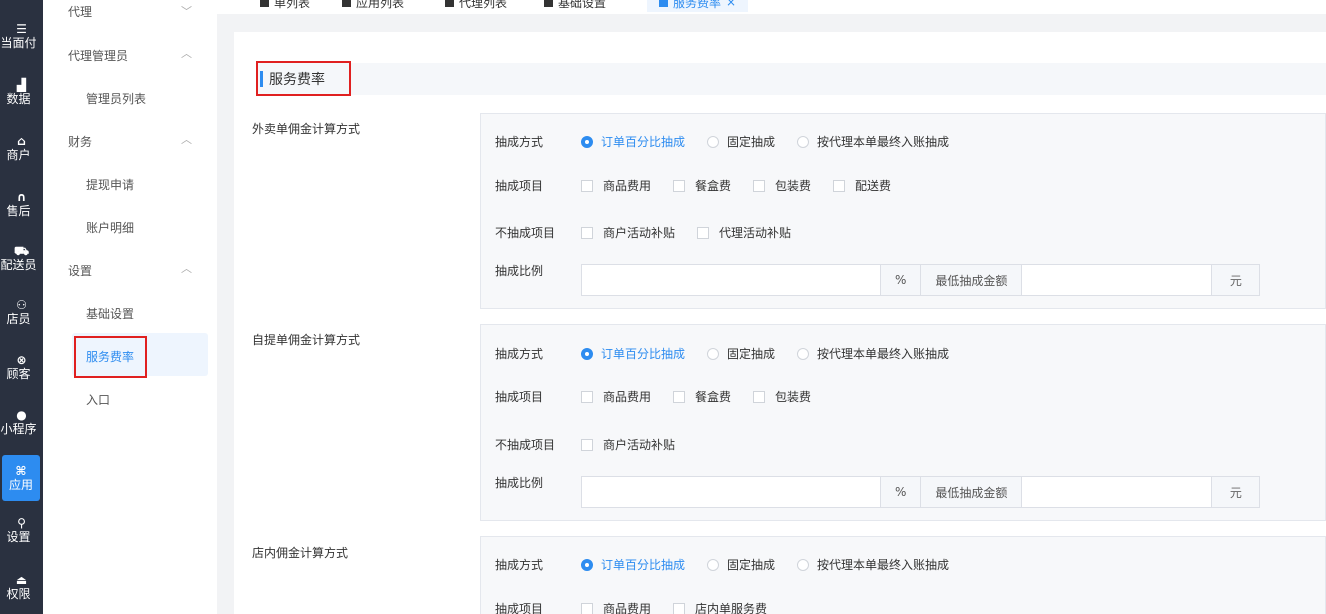  I want to click on radio-label: 订单百分比抽成, so click(643, 142).